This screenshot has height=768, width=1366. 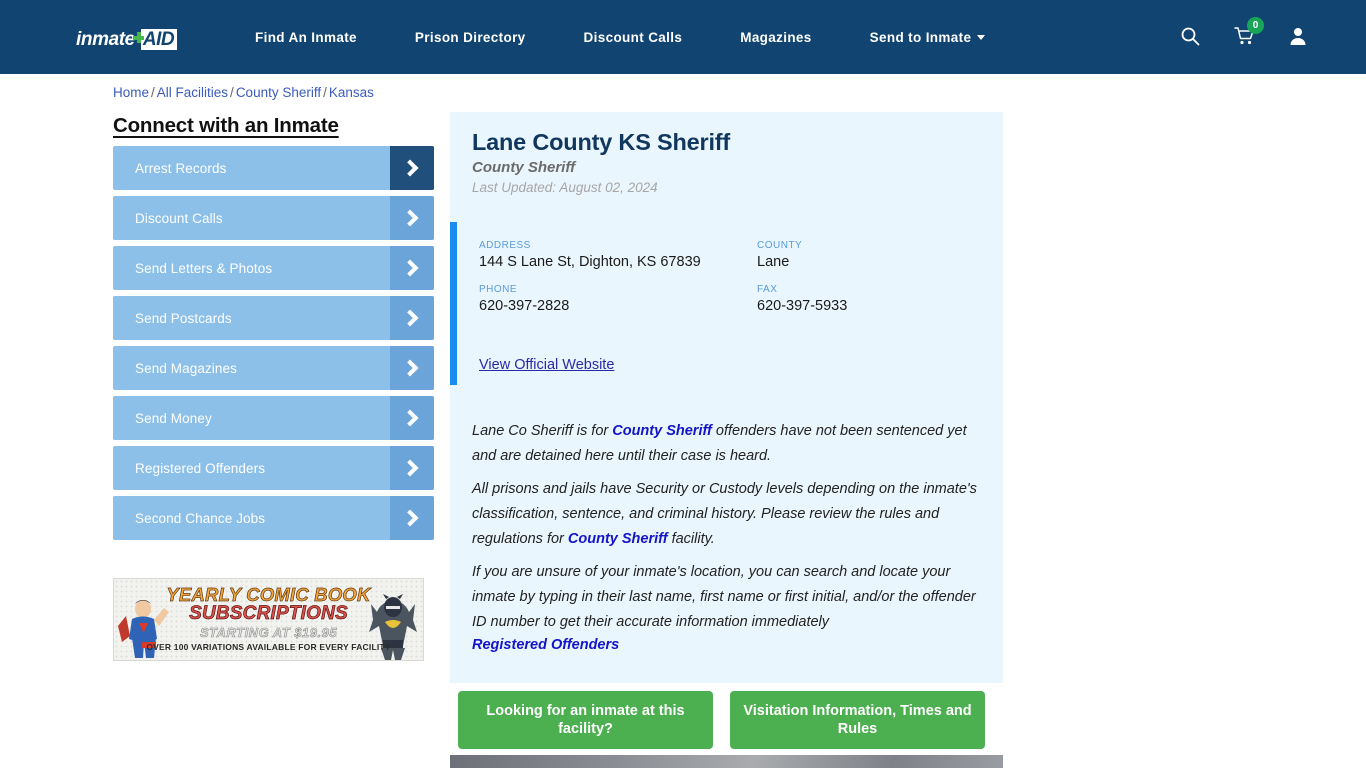 I want to click on header-icon-group: 0, so click(x=1244, y=37).